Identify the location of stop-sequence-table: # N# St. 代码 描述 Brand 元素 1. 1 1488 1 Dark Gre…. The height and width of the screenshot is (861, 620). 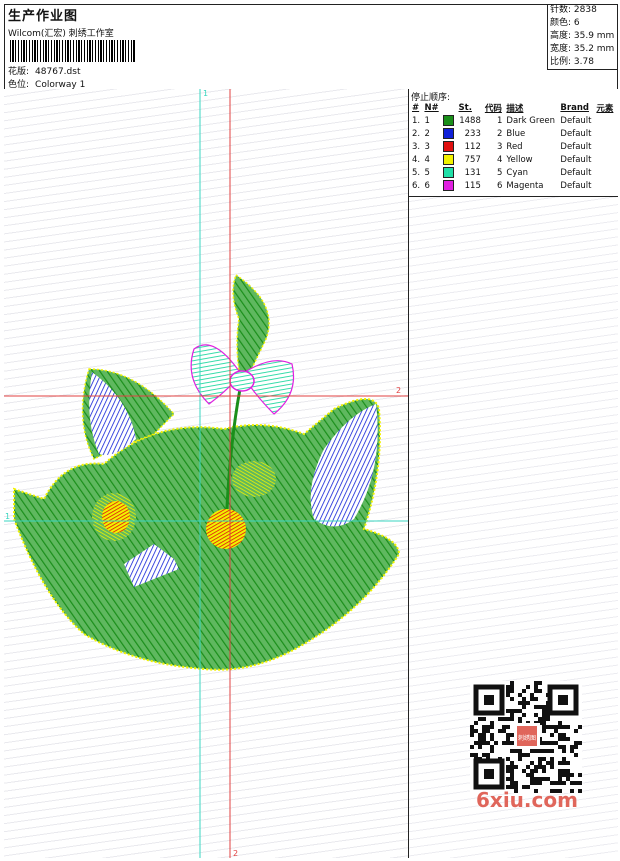
(513, 146).